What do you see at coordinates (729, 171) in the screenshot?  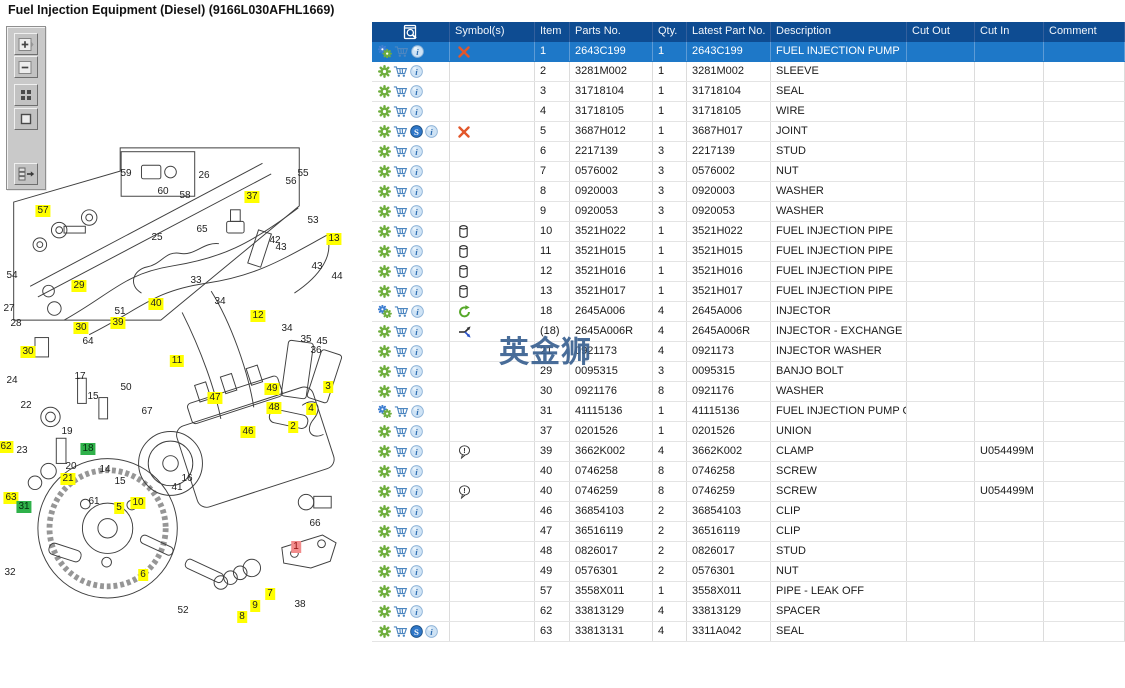 I see `cell-latest: 0576002` at bounding box center [729, 171].